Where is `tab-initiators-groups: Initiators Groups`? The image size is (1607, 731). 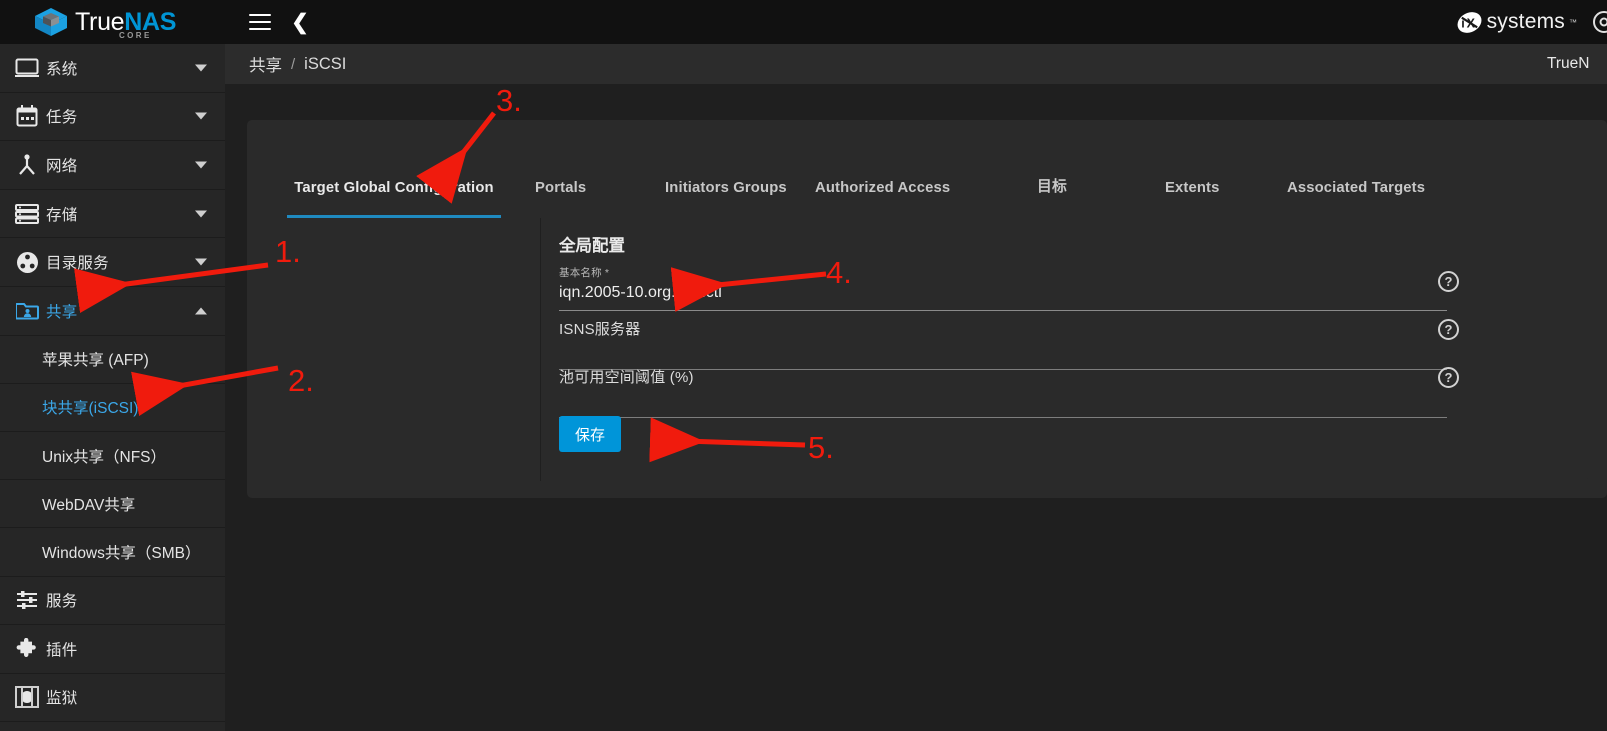
tab-initiators-groups: Initiators Groups is located at coordinates (726, 169).